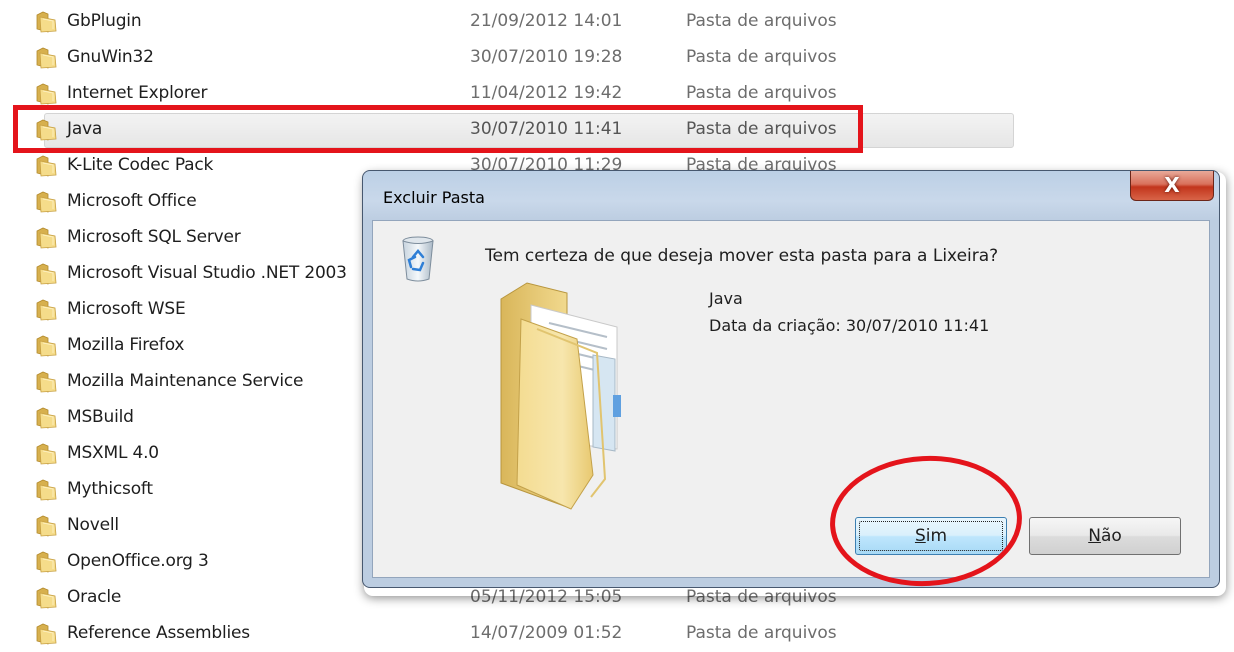 Image resolution: width=1234 pixels, height=652 pixels. I want to click on no-button: Não, so click(1105, 536).